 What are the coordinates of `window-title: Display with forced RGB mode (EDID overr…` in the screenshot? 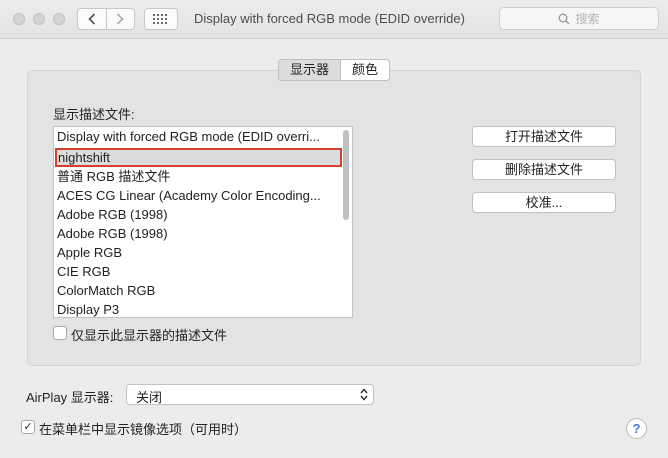 It's located at (329, 18).